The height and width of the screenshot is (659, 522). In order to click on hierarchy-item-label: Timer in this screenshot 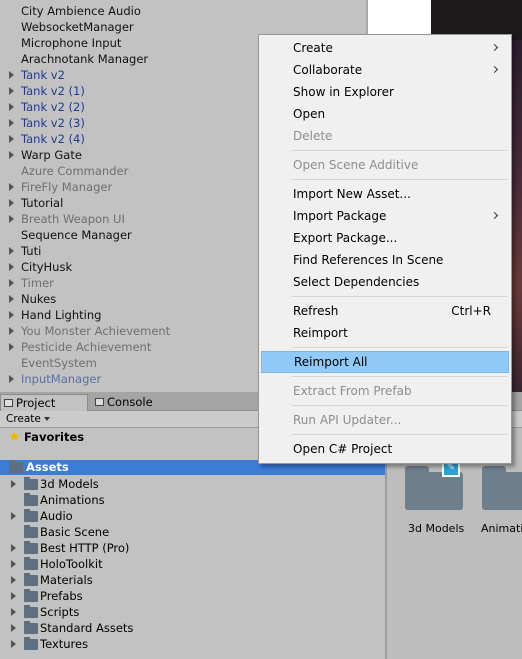, I will do `click(37, 283)`.